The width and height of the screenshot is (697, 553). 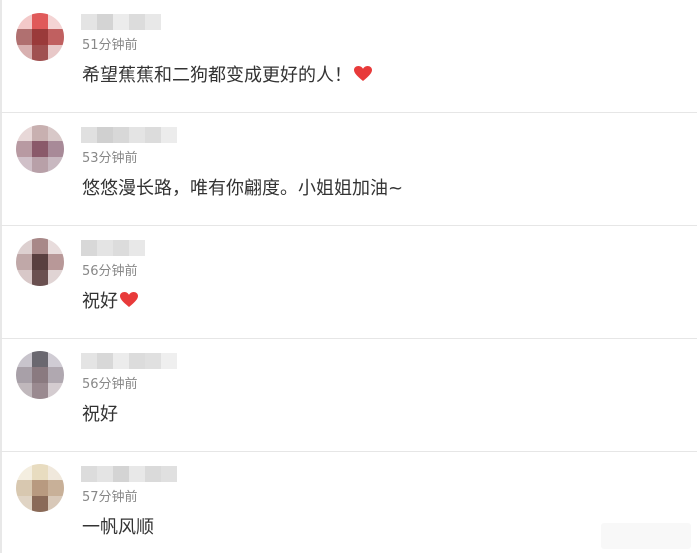 I want to click on comment-text: 悠悠漫长路，唯有你翩度。小姐姐加油~, so click(x=242, y=189).